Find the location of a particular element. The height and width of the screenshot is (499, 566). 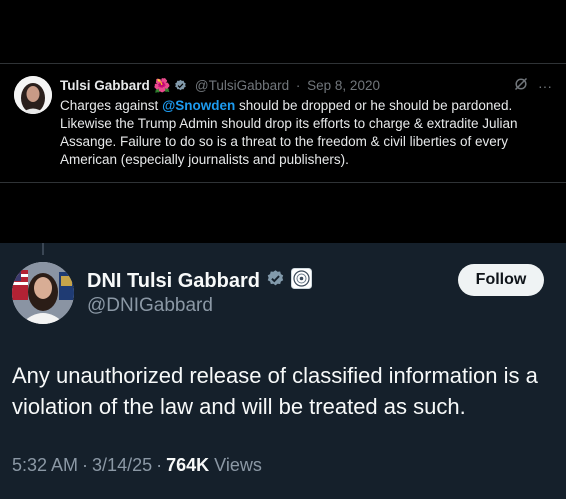

tweet-meta: 5:32 AM · 3/14/25 · 764K Views is located at coordinates (137, 465).